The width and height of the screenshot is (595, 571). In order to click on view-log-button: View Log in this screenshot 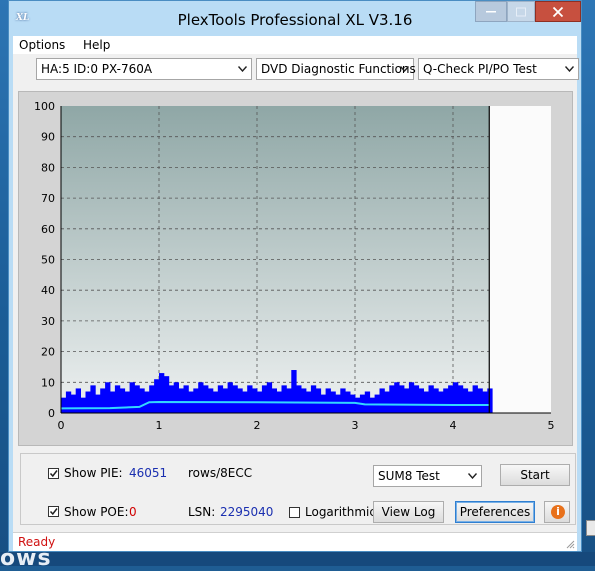, I will do `click(408, 512)`.